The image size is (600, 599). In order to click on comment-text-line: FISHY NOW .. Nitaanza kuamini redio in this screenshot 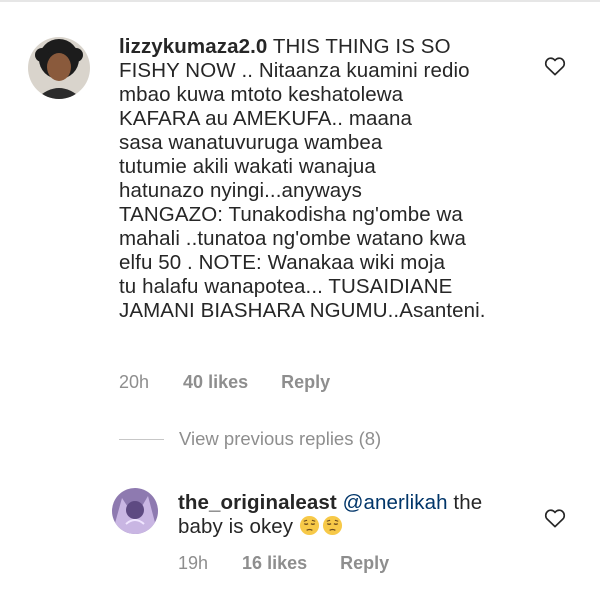, I will do `click(294, 70)`.